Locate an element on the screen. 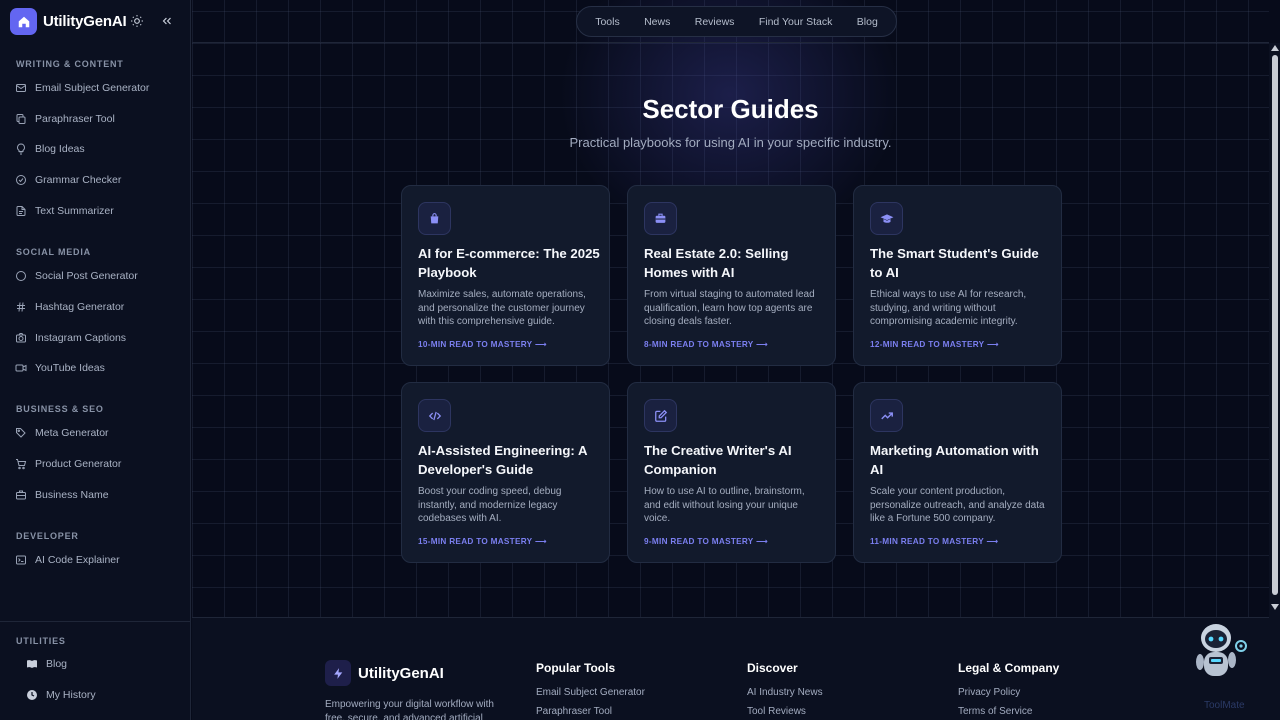 This screenshot has height=720, width=1280. scroll-down-icon is located at coordinates (1275, 607).